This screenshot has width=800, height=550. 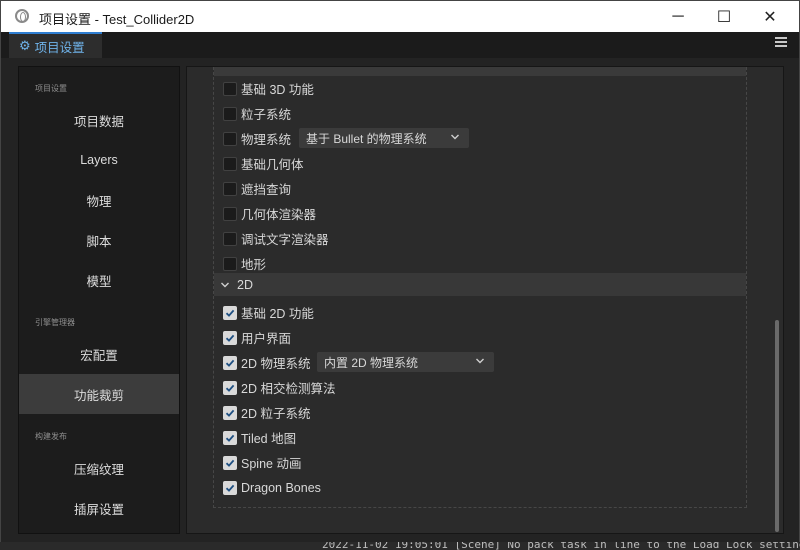 What do you see at coordinates (266, 339) in the screenshot?
I see `feature-label: 用户界面` at bounding box center [266, 339].